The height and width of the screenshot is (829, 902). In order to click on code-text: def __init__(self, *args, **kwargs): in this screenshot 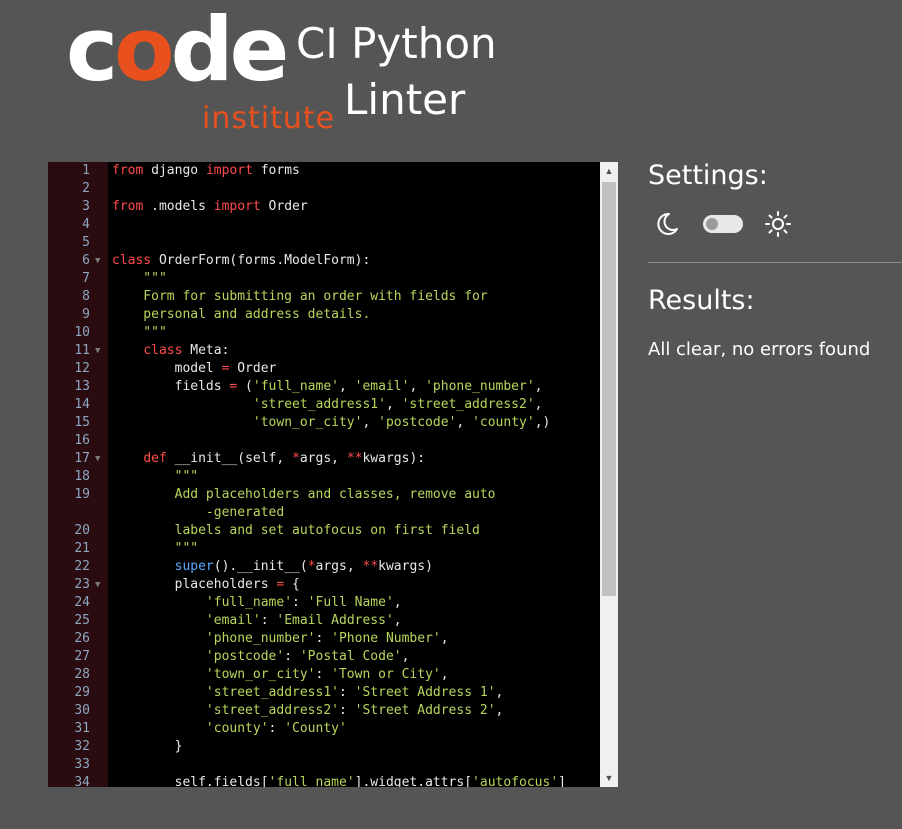, I will do `click(284, 458)`.